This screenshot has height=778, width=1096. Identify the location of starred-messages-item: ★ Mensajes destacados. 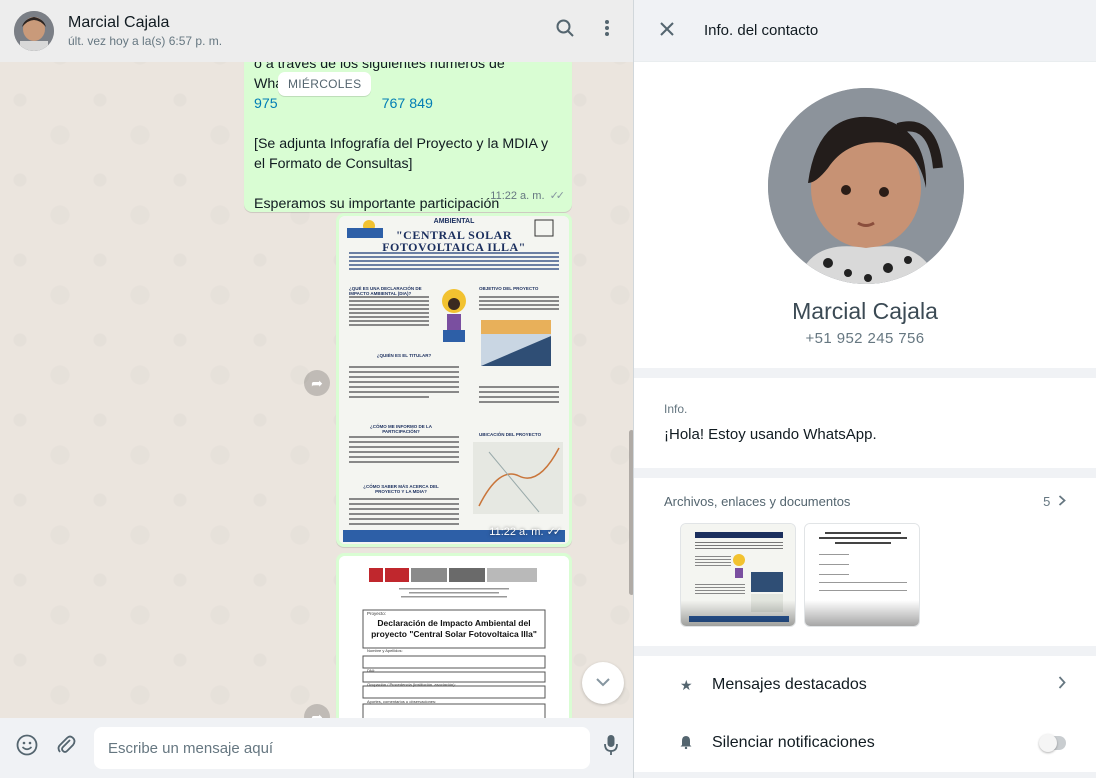
(865, 685).